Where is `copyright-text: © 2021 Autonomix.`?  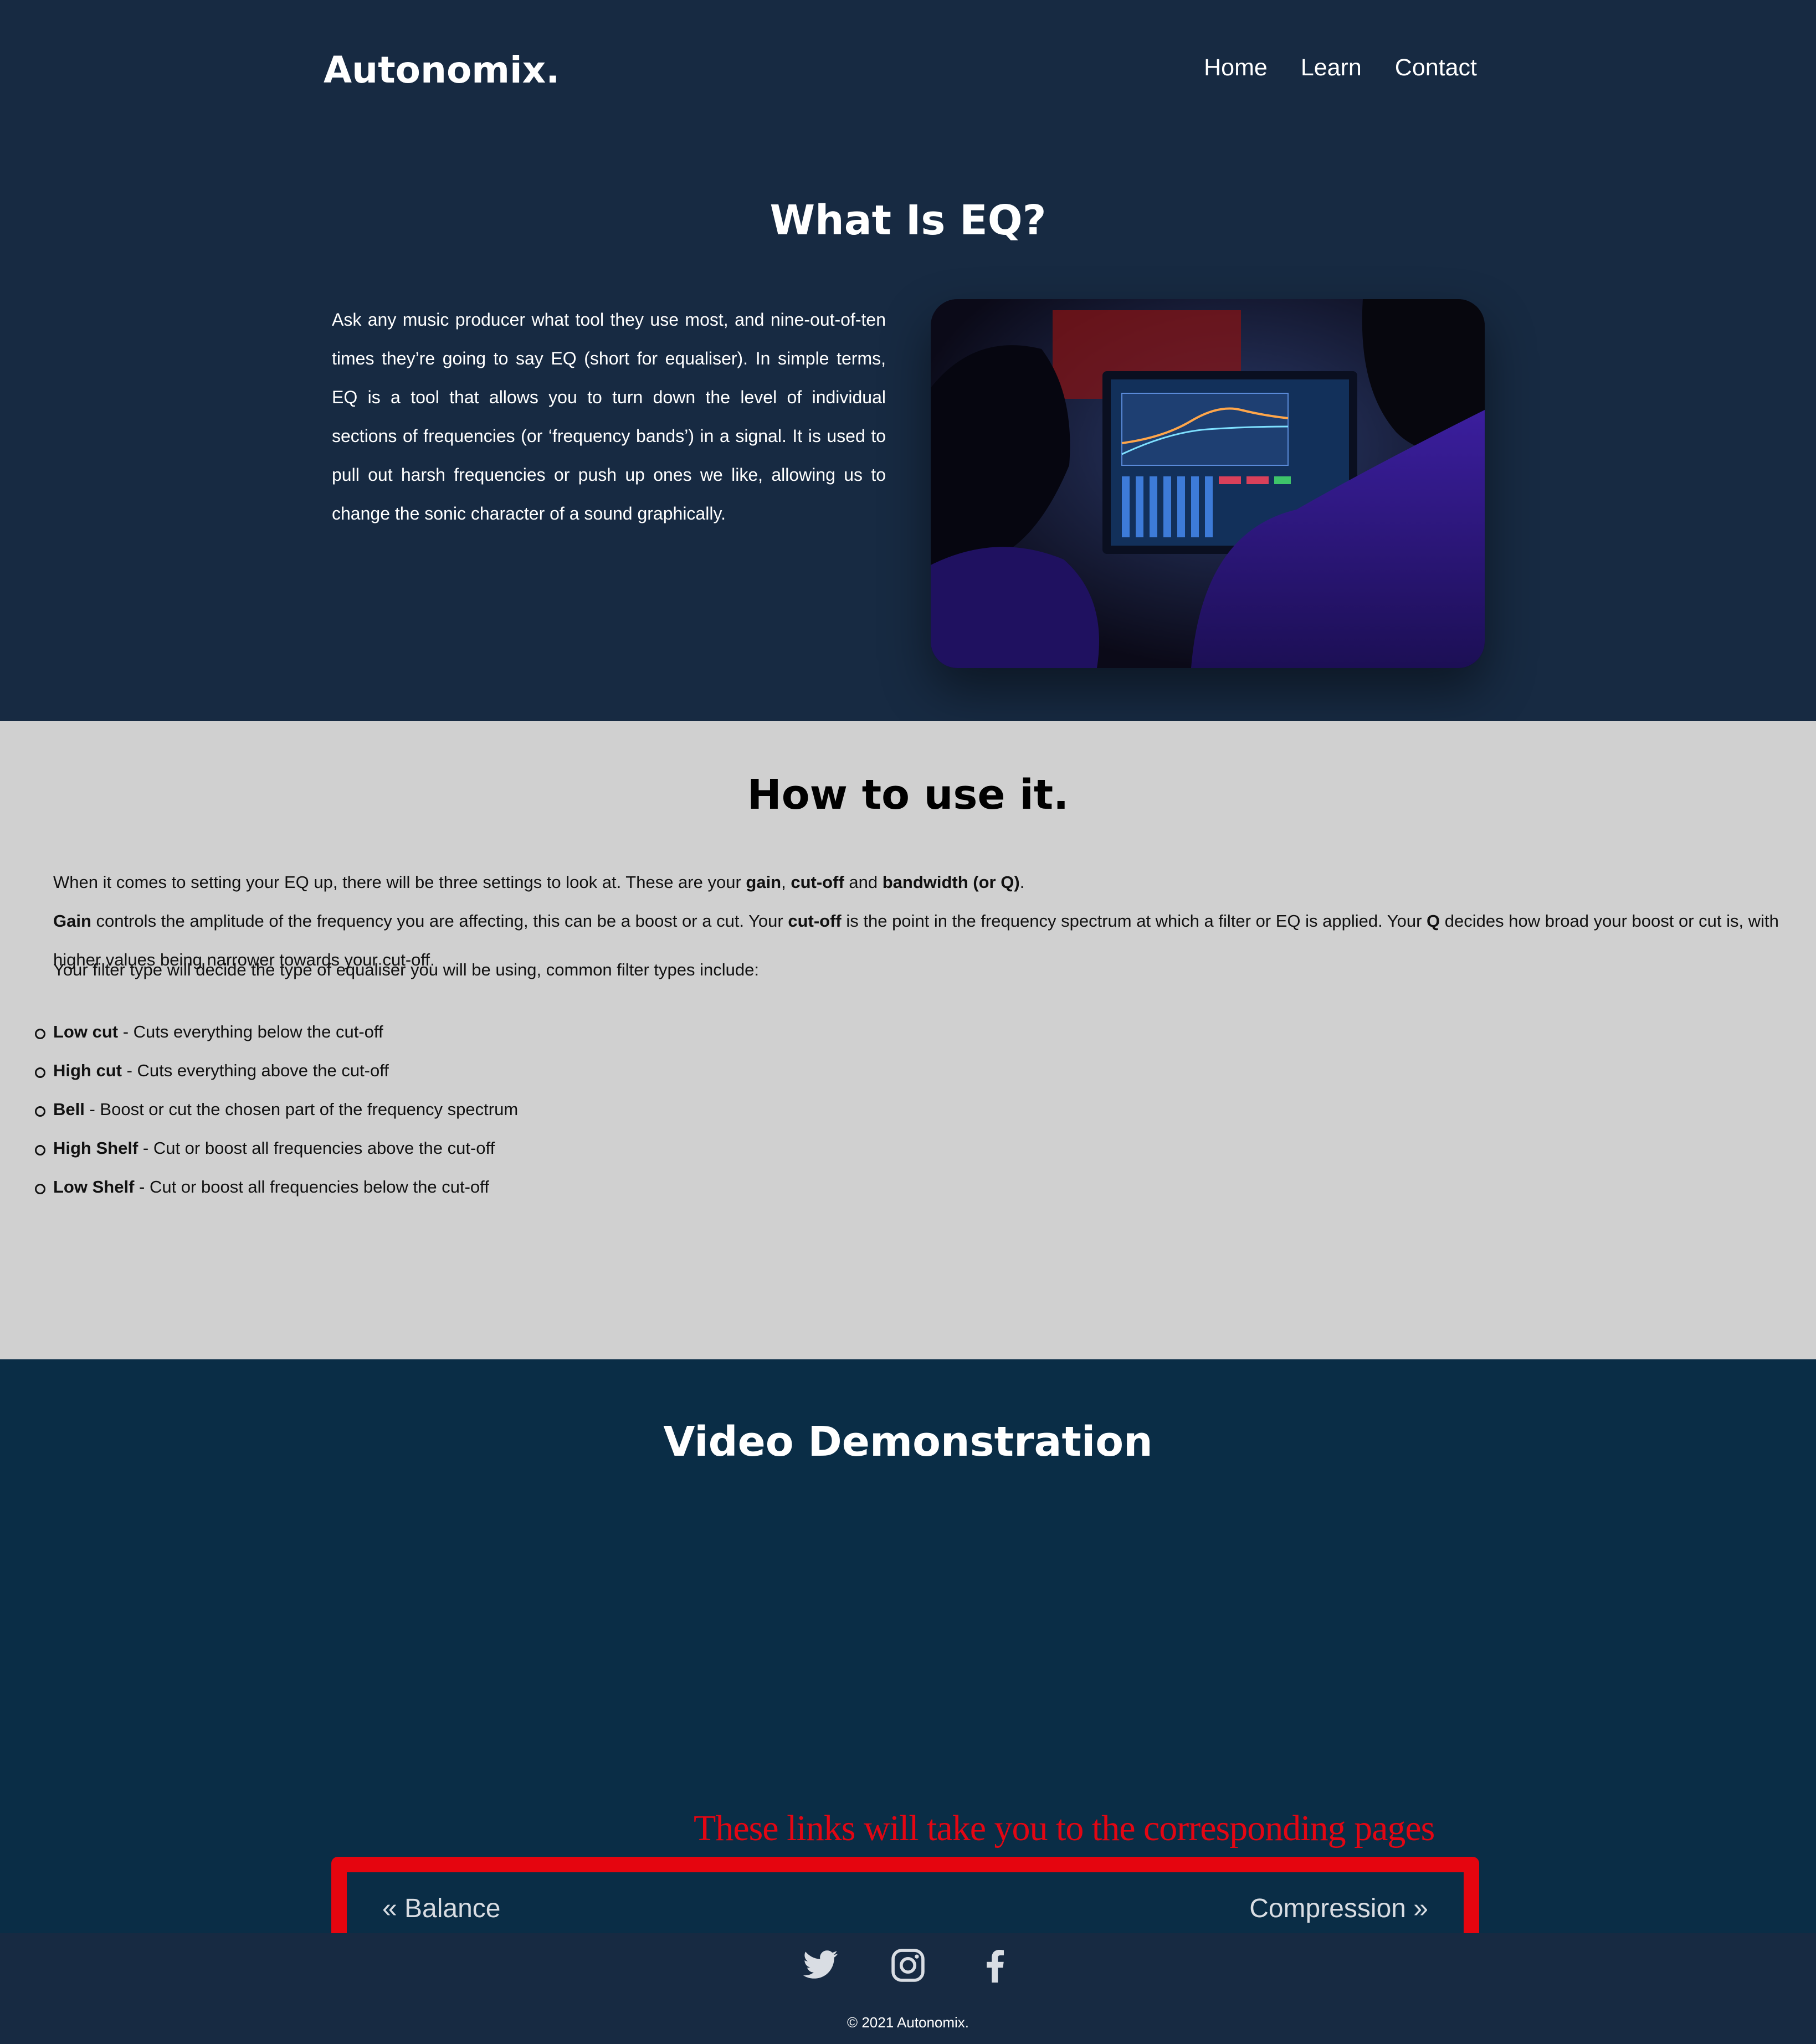 copyright-text: © 2021 Autonomix. is located at coordinates (908, 2022).